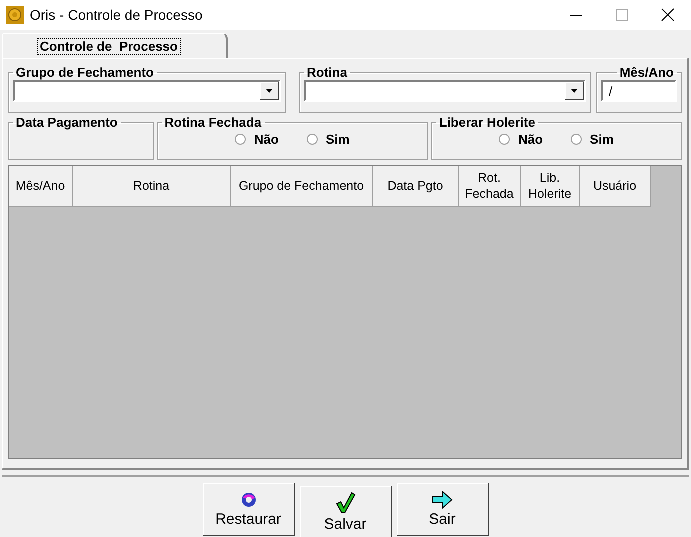  Describe the element at coordinates (41, 186) in the screenshot. I see `column-header: Mês/Ano` at that location.